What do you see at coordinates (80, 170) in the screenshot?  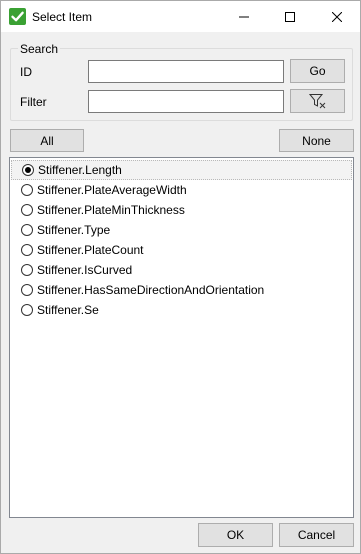 I see `item-label: Stiffener.Length` at bounding box center [80, 170].